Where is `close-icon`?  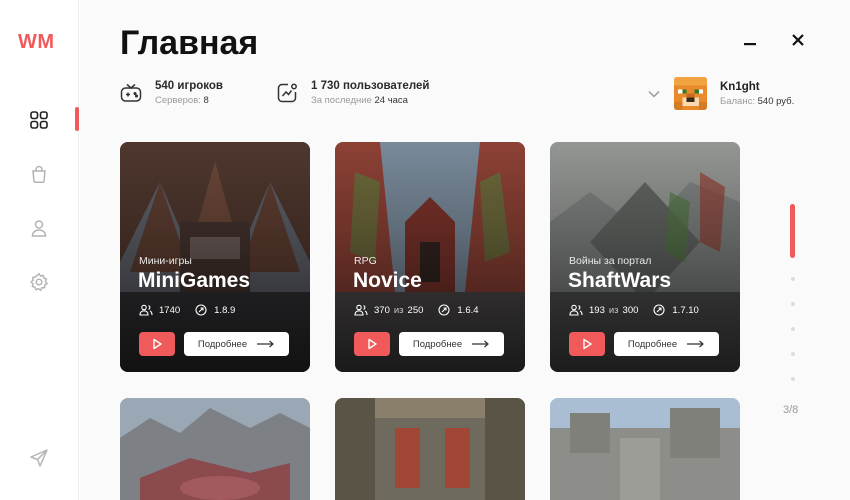
close-icon is located at coordinates (798, 40).